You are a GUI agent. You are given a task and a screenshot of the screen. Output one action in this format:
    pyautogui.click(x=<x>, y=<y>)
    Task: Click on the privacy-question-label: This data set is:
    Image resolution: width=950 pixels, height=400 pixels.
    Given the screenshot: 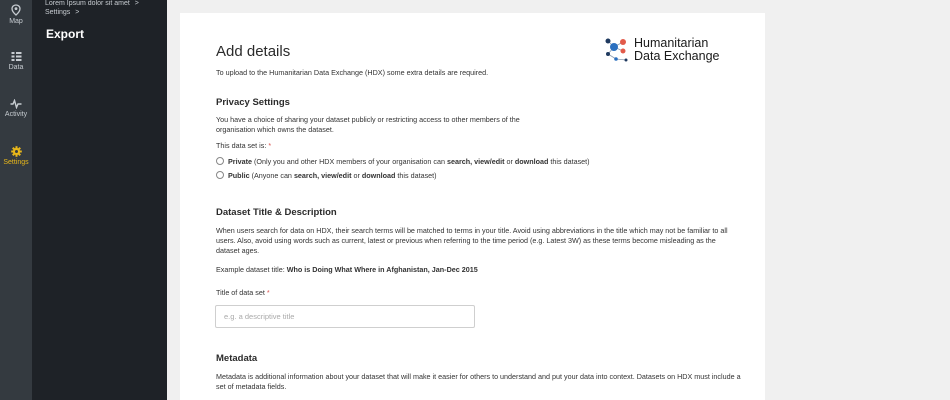 What is the action you would take?
    pyautogui.click(x=241, y=145)
    